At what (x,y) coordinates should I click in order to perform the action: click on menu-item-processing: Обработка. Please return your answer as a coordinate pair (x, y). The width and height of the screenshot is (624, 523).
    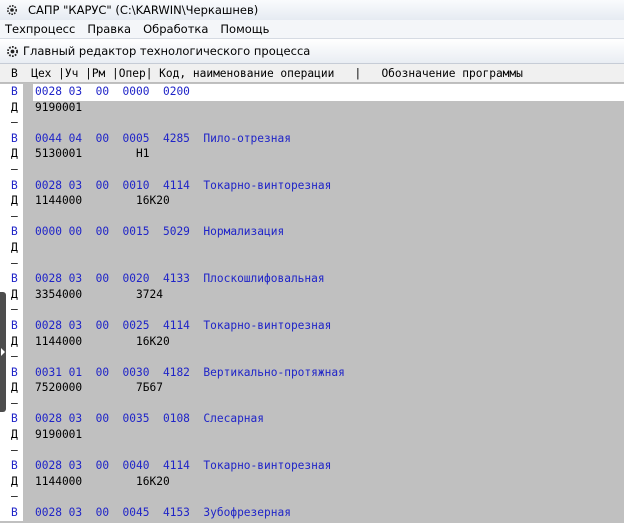
    Looking at the image, I should click on (175, 29).